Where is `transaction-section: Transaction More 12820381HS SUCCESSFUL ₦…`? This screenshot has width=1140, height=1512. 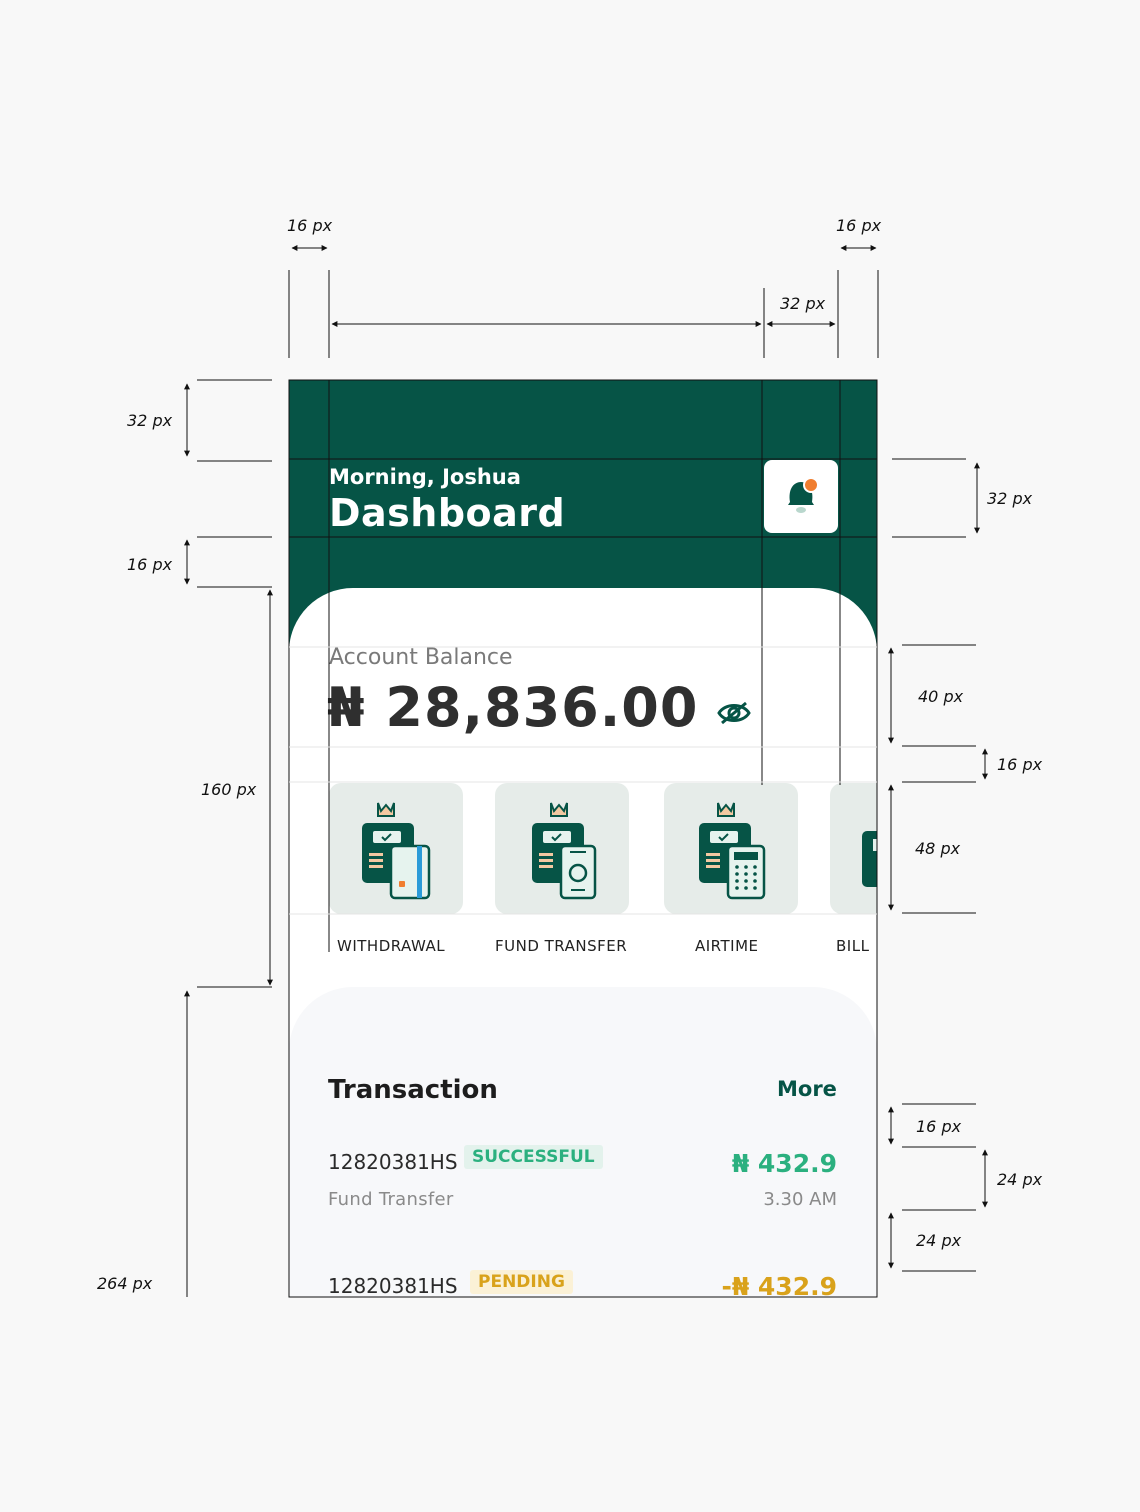
transaction-section: Transaction More 12820381HS SUCCESSFUL ₦… is located at coordinates (583, 1142).